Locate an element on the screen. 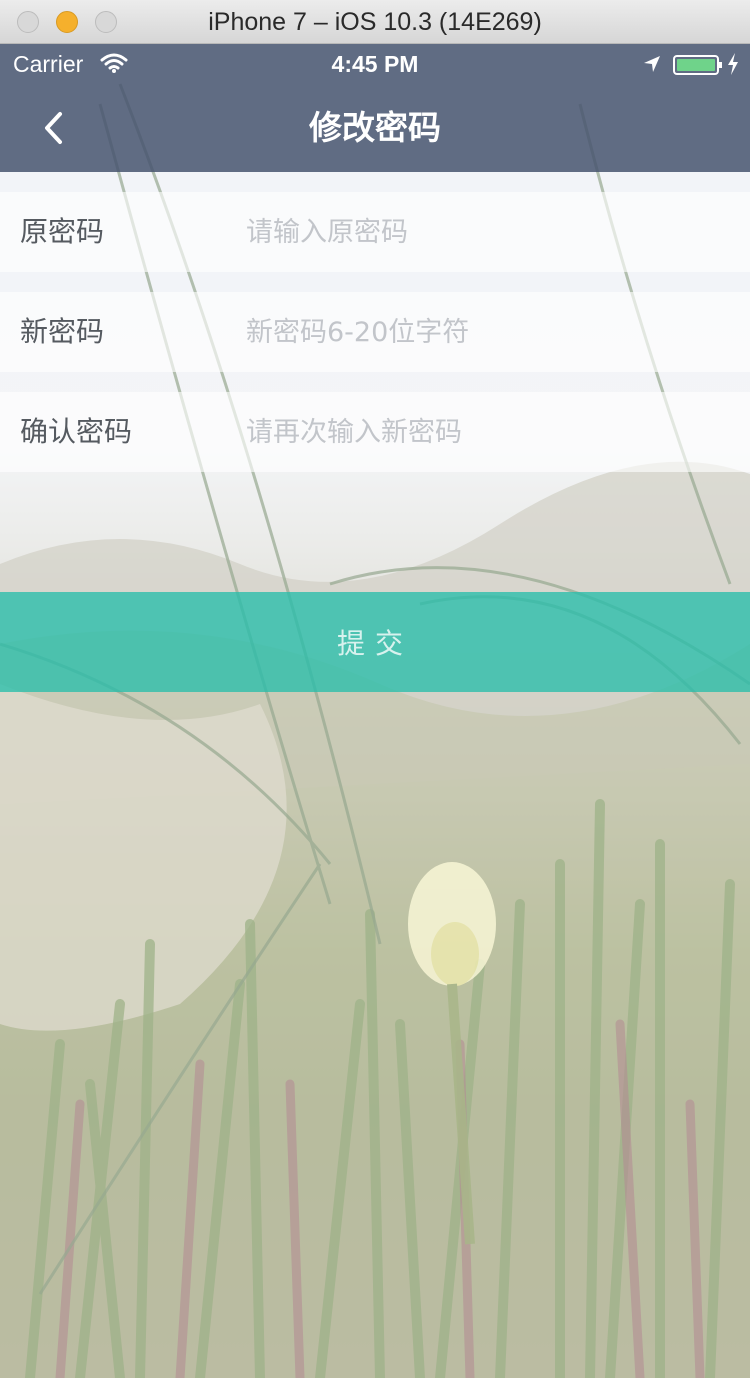  status-time: 4:45 PM is located at coordinates (375, 64).